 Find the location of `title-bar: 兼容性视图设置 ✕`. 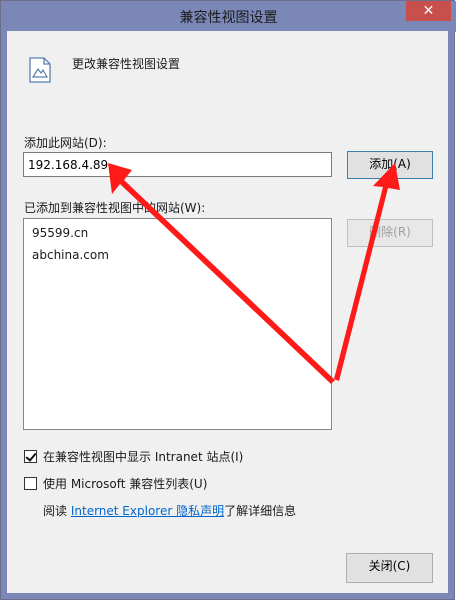

title-bar: 兼容性视图设置 ✕ is located at coordinates (228, 16).